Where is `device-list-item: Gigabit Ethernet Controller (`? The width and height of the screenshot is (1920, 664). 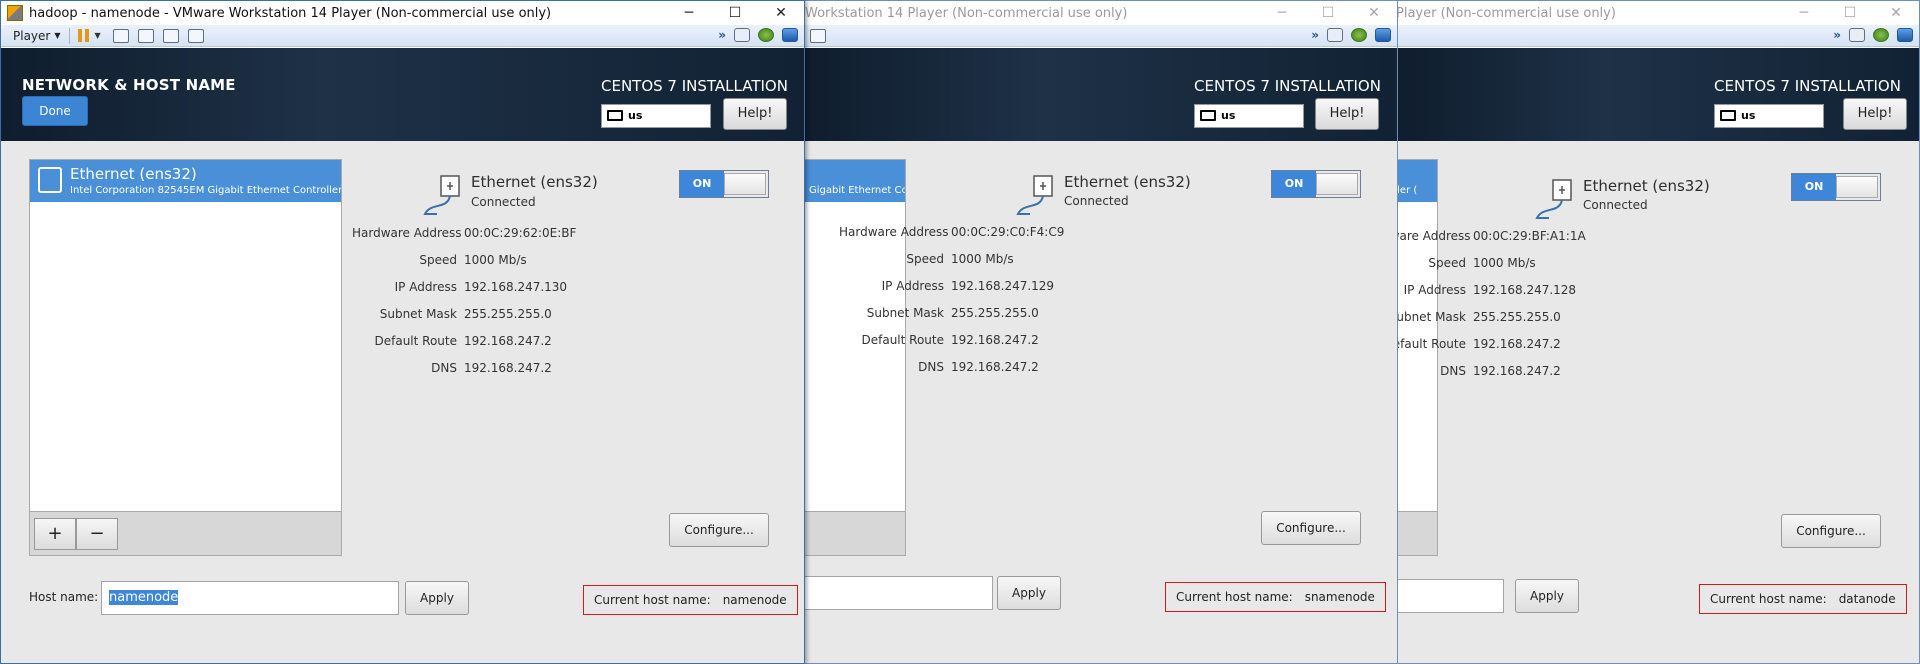
device-list-item: Gigabit Ethernet Controller ( is located at coordinates (854, 181).